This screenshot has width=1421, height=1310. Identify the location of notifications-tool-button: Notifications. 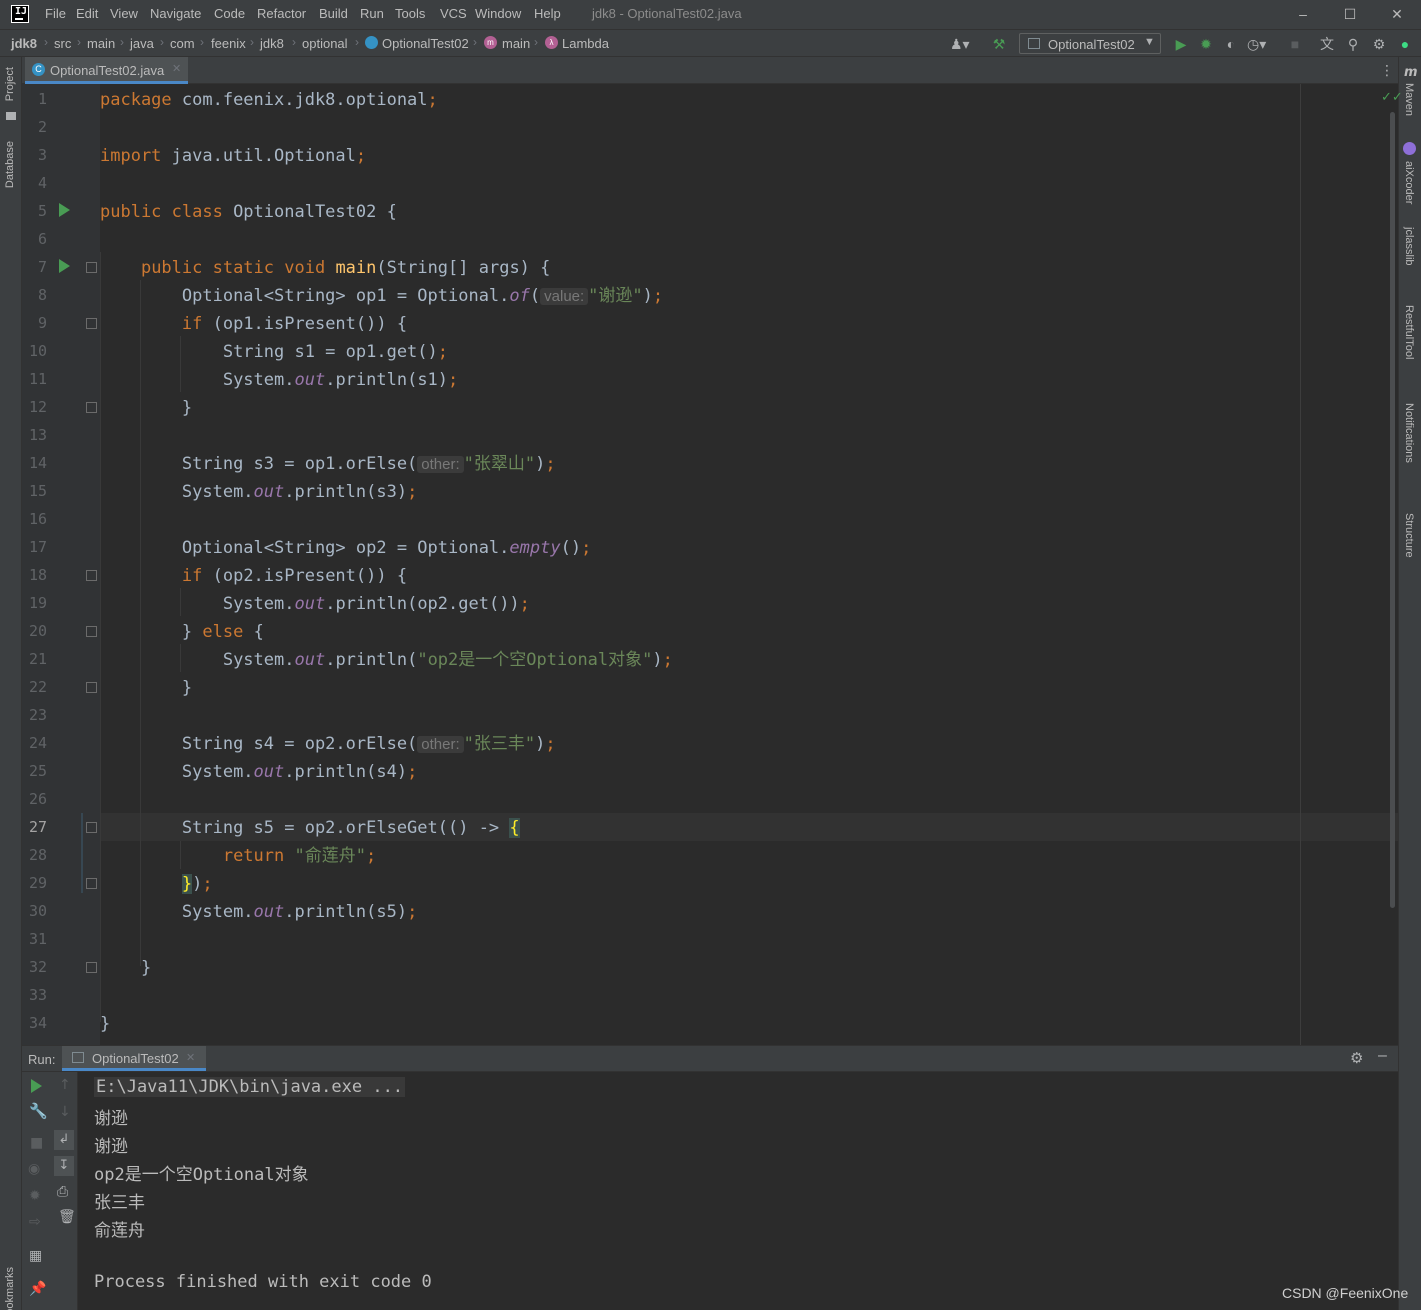
(1409, 433).